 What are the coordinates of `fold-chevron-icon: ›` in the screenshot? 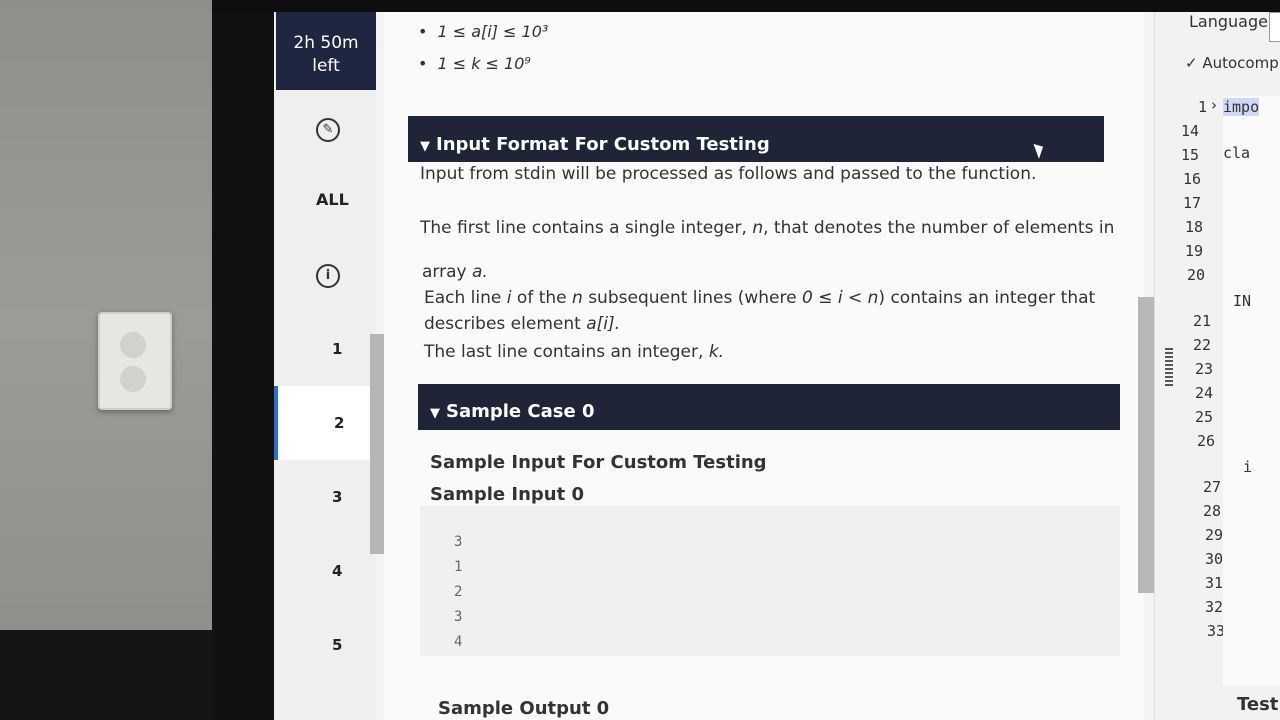 It's located at (1214, 105).